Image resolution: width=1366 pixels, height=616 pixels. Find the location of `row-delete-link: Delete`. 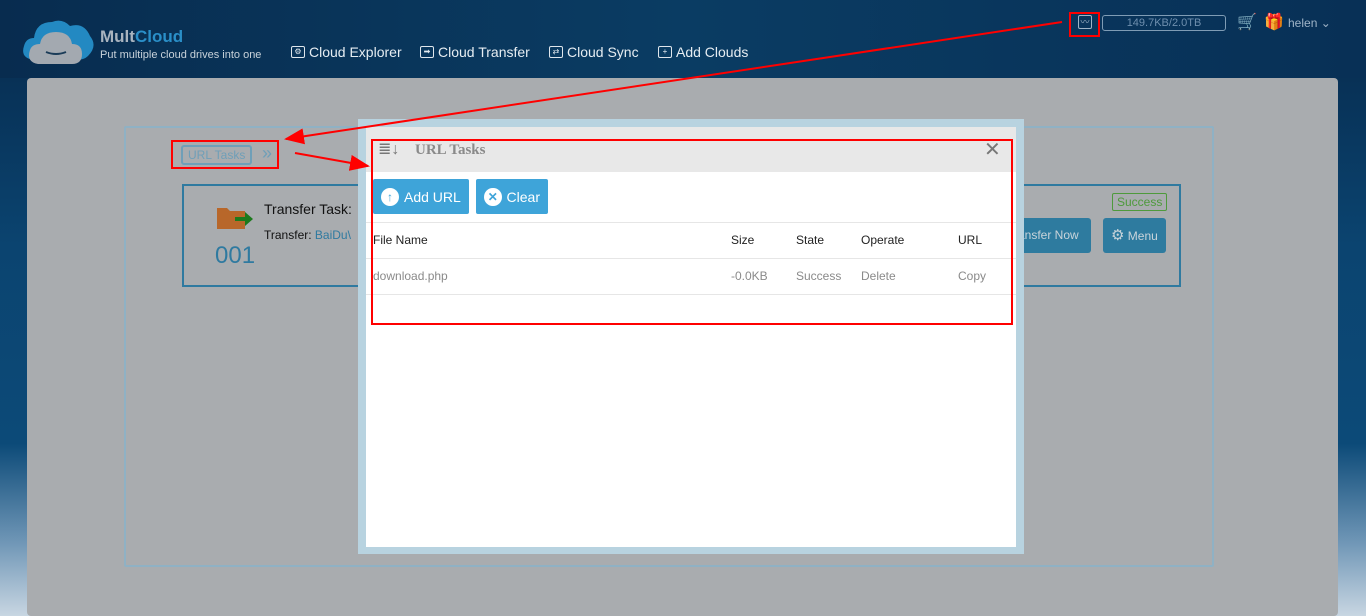

row-delete-link: Delete is located at coordinates (878, 276).